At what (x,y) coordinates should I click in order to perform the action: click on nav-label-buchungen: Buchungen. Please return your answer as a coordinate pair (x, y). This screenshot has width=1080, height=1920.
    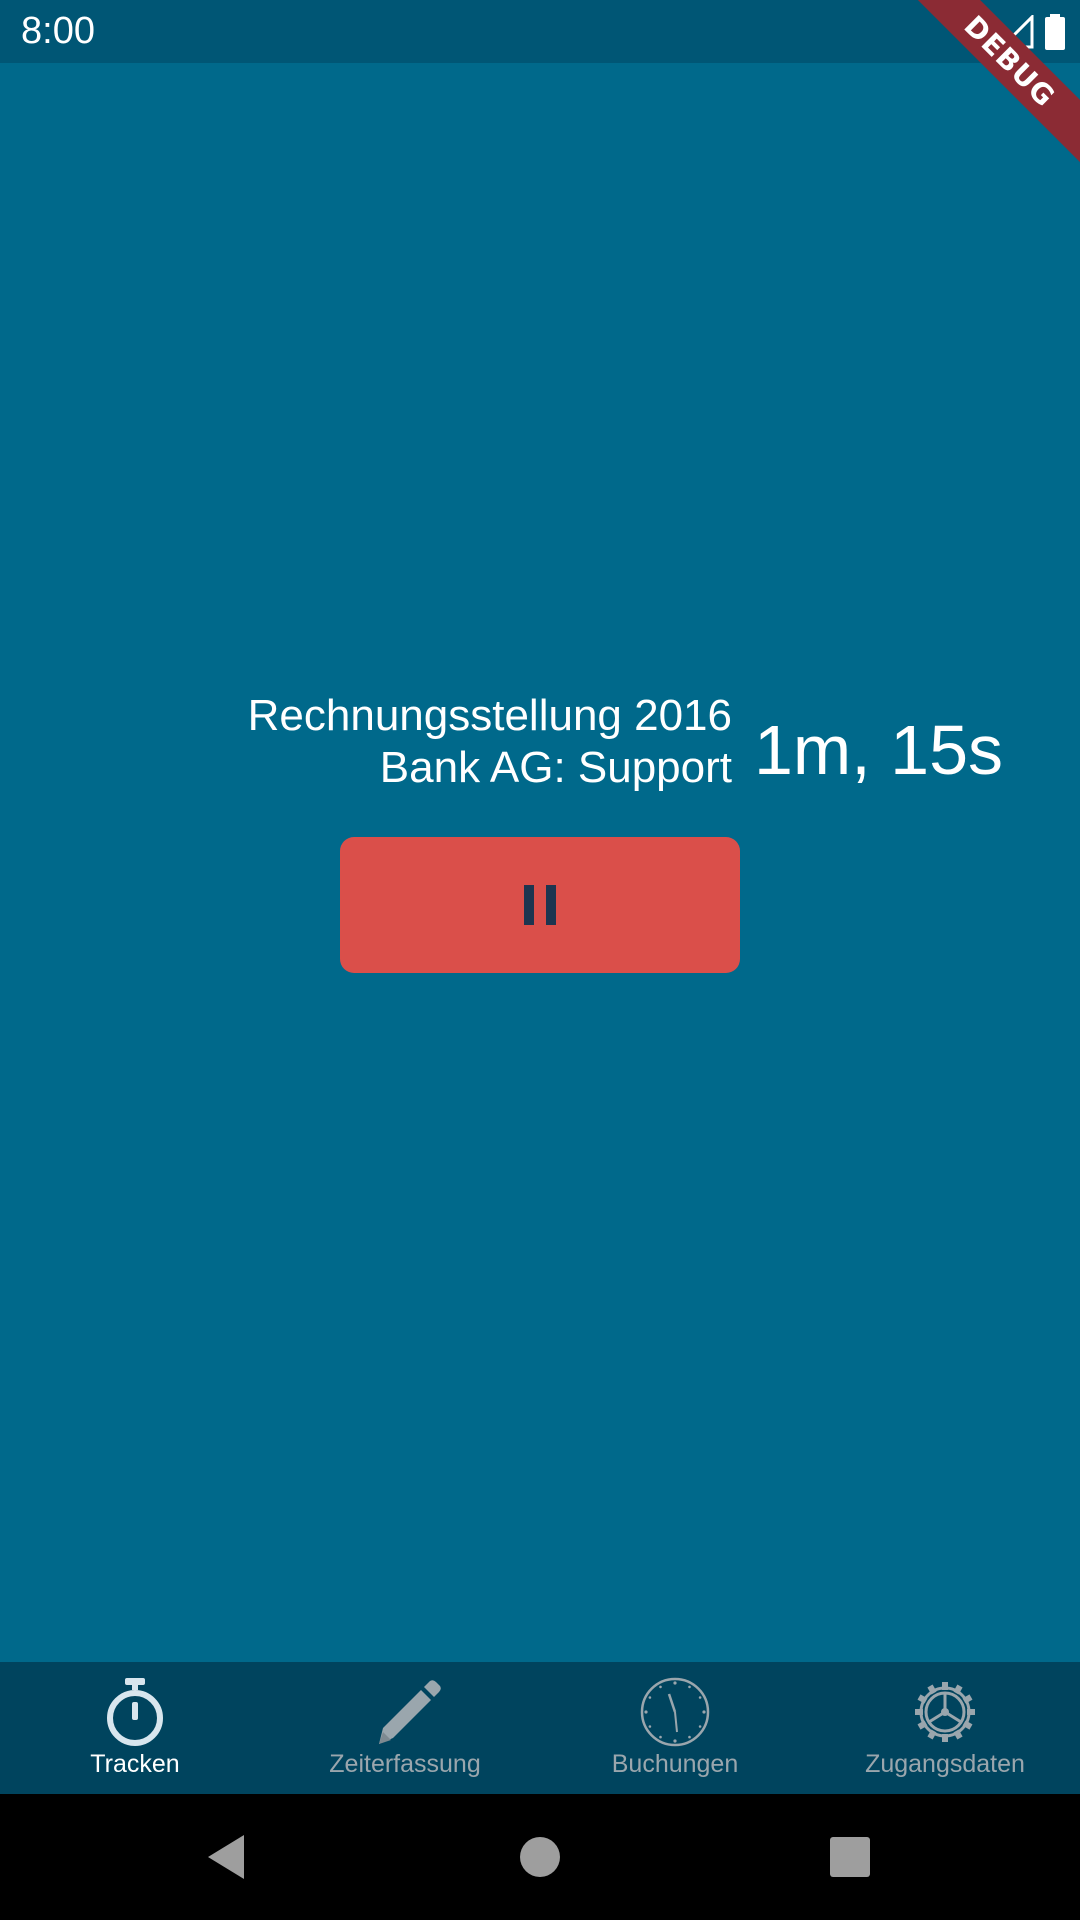
    Looking at the image, I should click on (675, 1764).